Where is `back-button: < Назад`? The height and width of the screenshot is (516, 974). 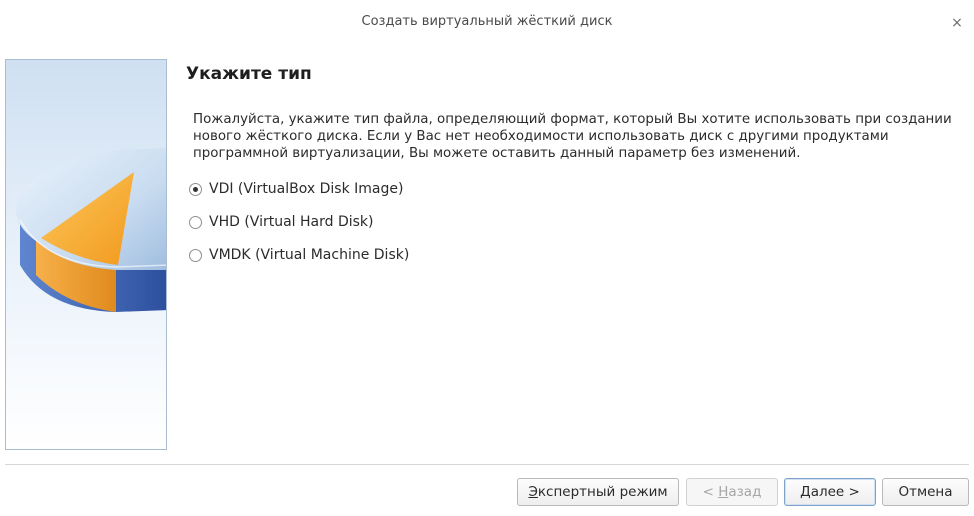 back-button: < Назад is located at coordinates (732, 492).